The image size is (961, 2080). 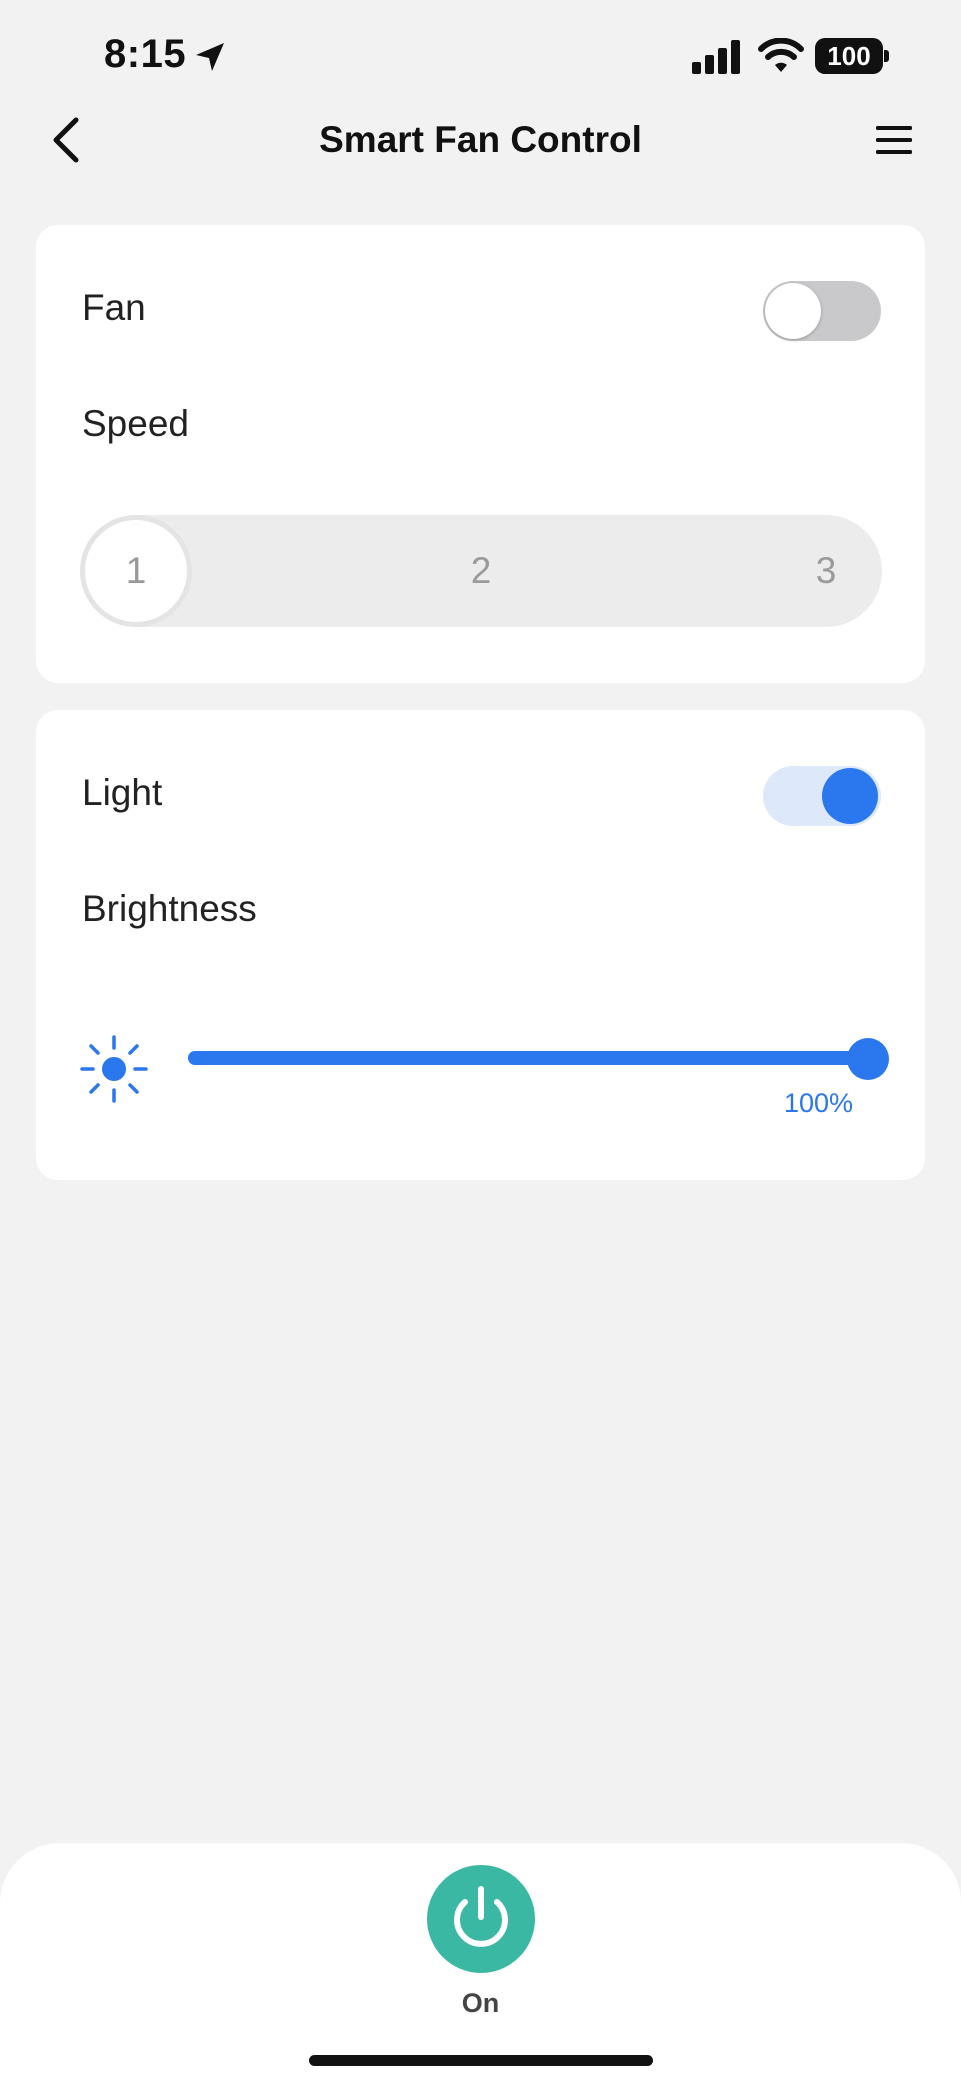 I want to click on bottom-sheet: On, so click(x=480, y=1961).